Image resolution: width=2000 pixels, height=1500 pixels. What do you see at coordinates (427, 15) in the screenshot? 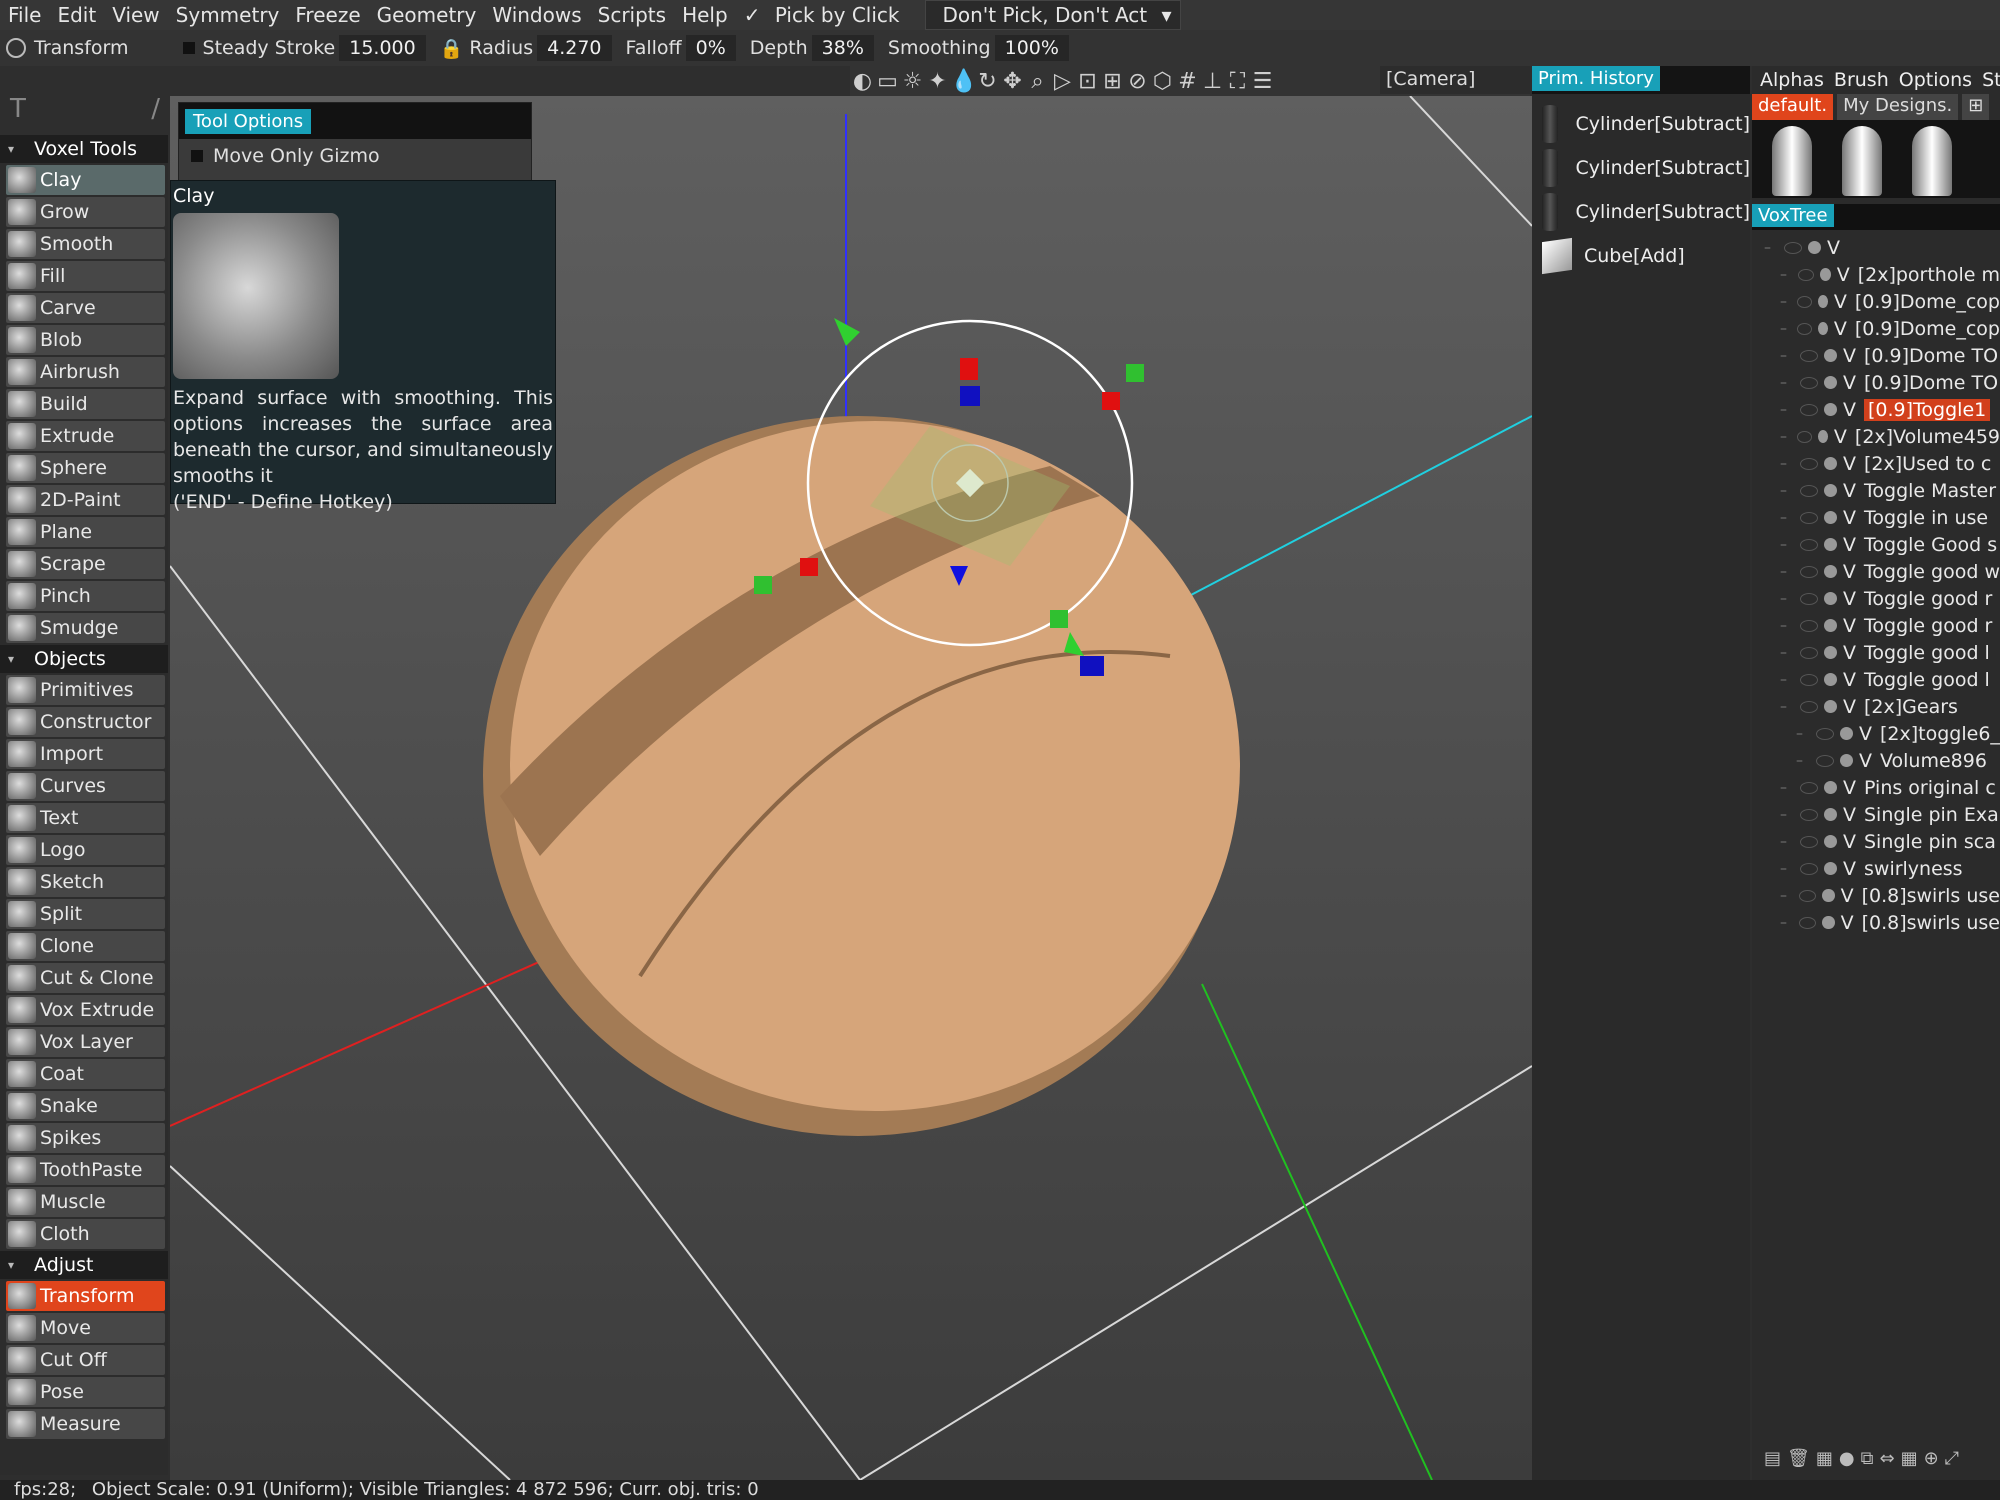
I see `menu-geometry: Geometry` at bounding box center [427, 15].